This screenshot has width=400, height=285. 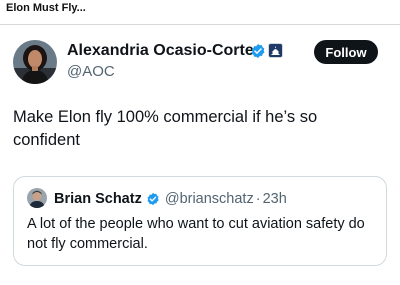 What do you see at coordinates (37, 198) in the screenshot?
I see `quote-author-avatar` at bounding box center [37, 198].